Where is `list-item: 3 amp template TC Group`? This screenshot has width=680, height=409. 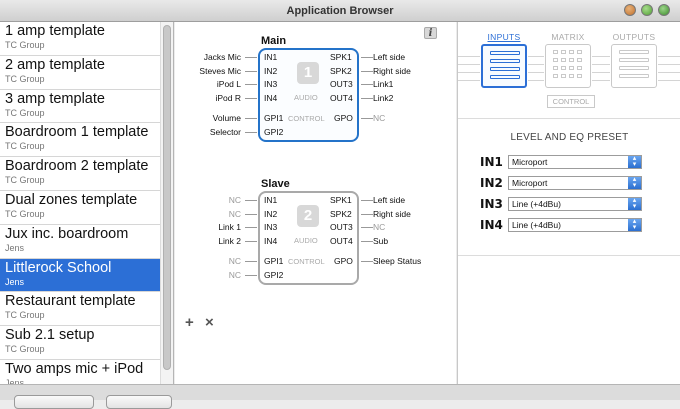
list-item: 3 amp template TC Group is located at coordinates (80, 107).